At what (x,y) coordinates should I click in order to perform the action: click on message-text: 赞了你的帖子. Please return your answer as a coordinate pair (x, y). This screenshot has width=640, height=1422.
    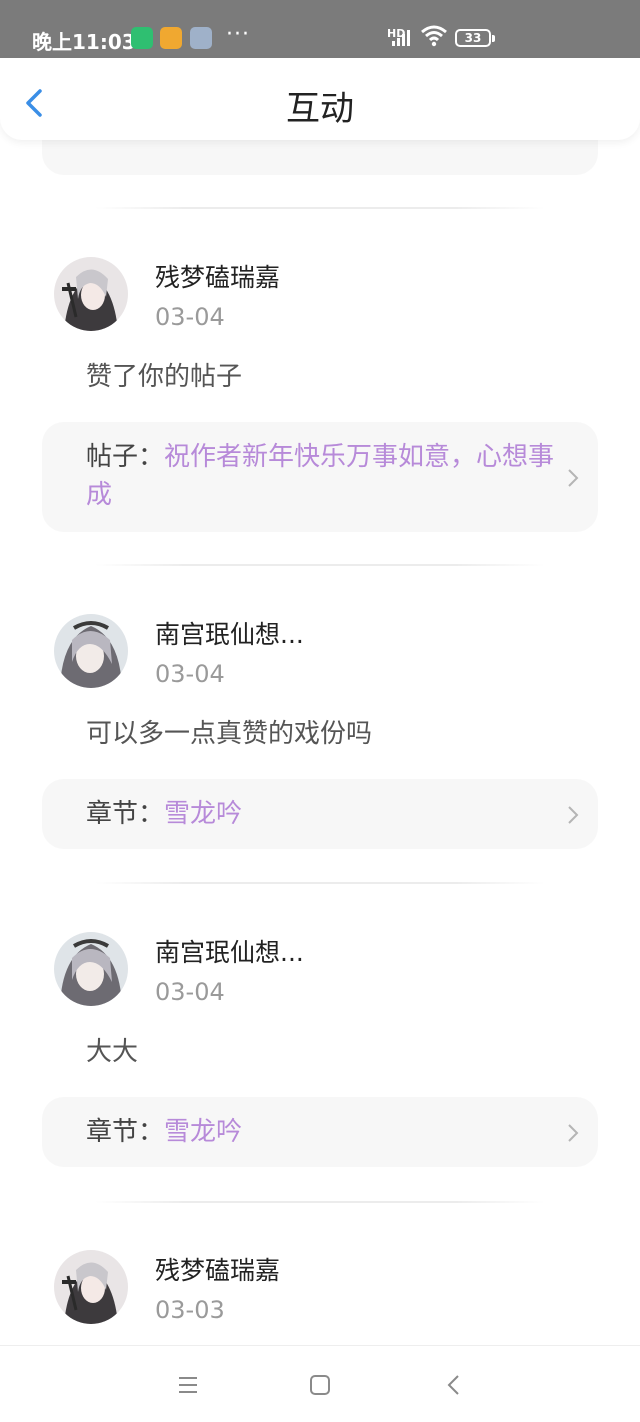
    Looking at the image, I should click on (164, 377).